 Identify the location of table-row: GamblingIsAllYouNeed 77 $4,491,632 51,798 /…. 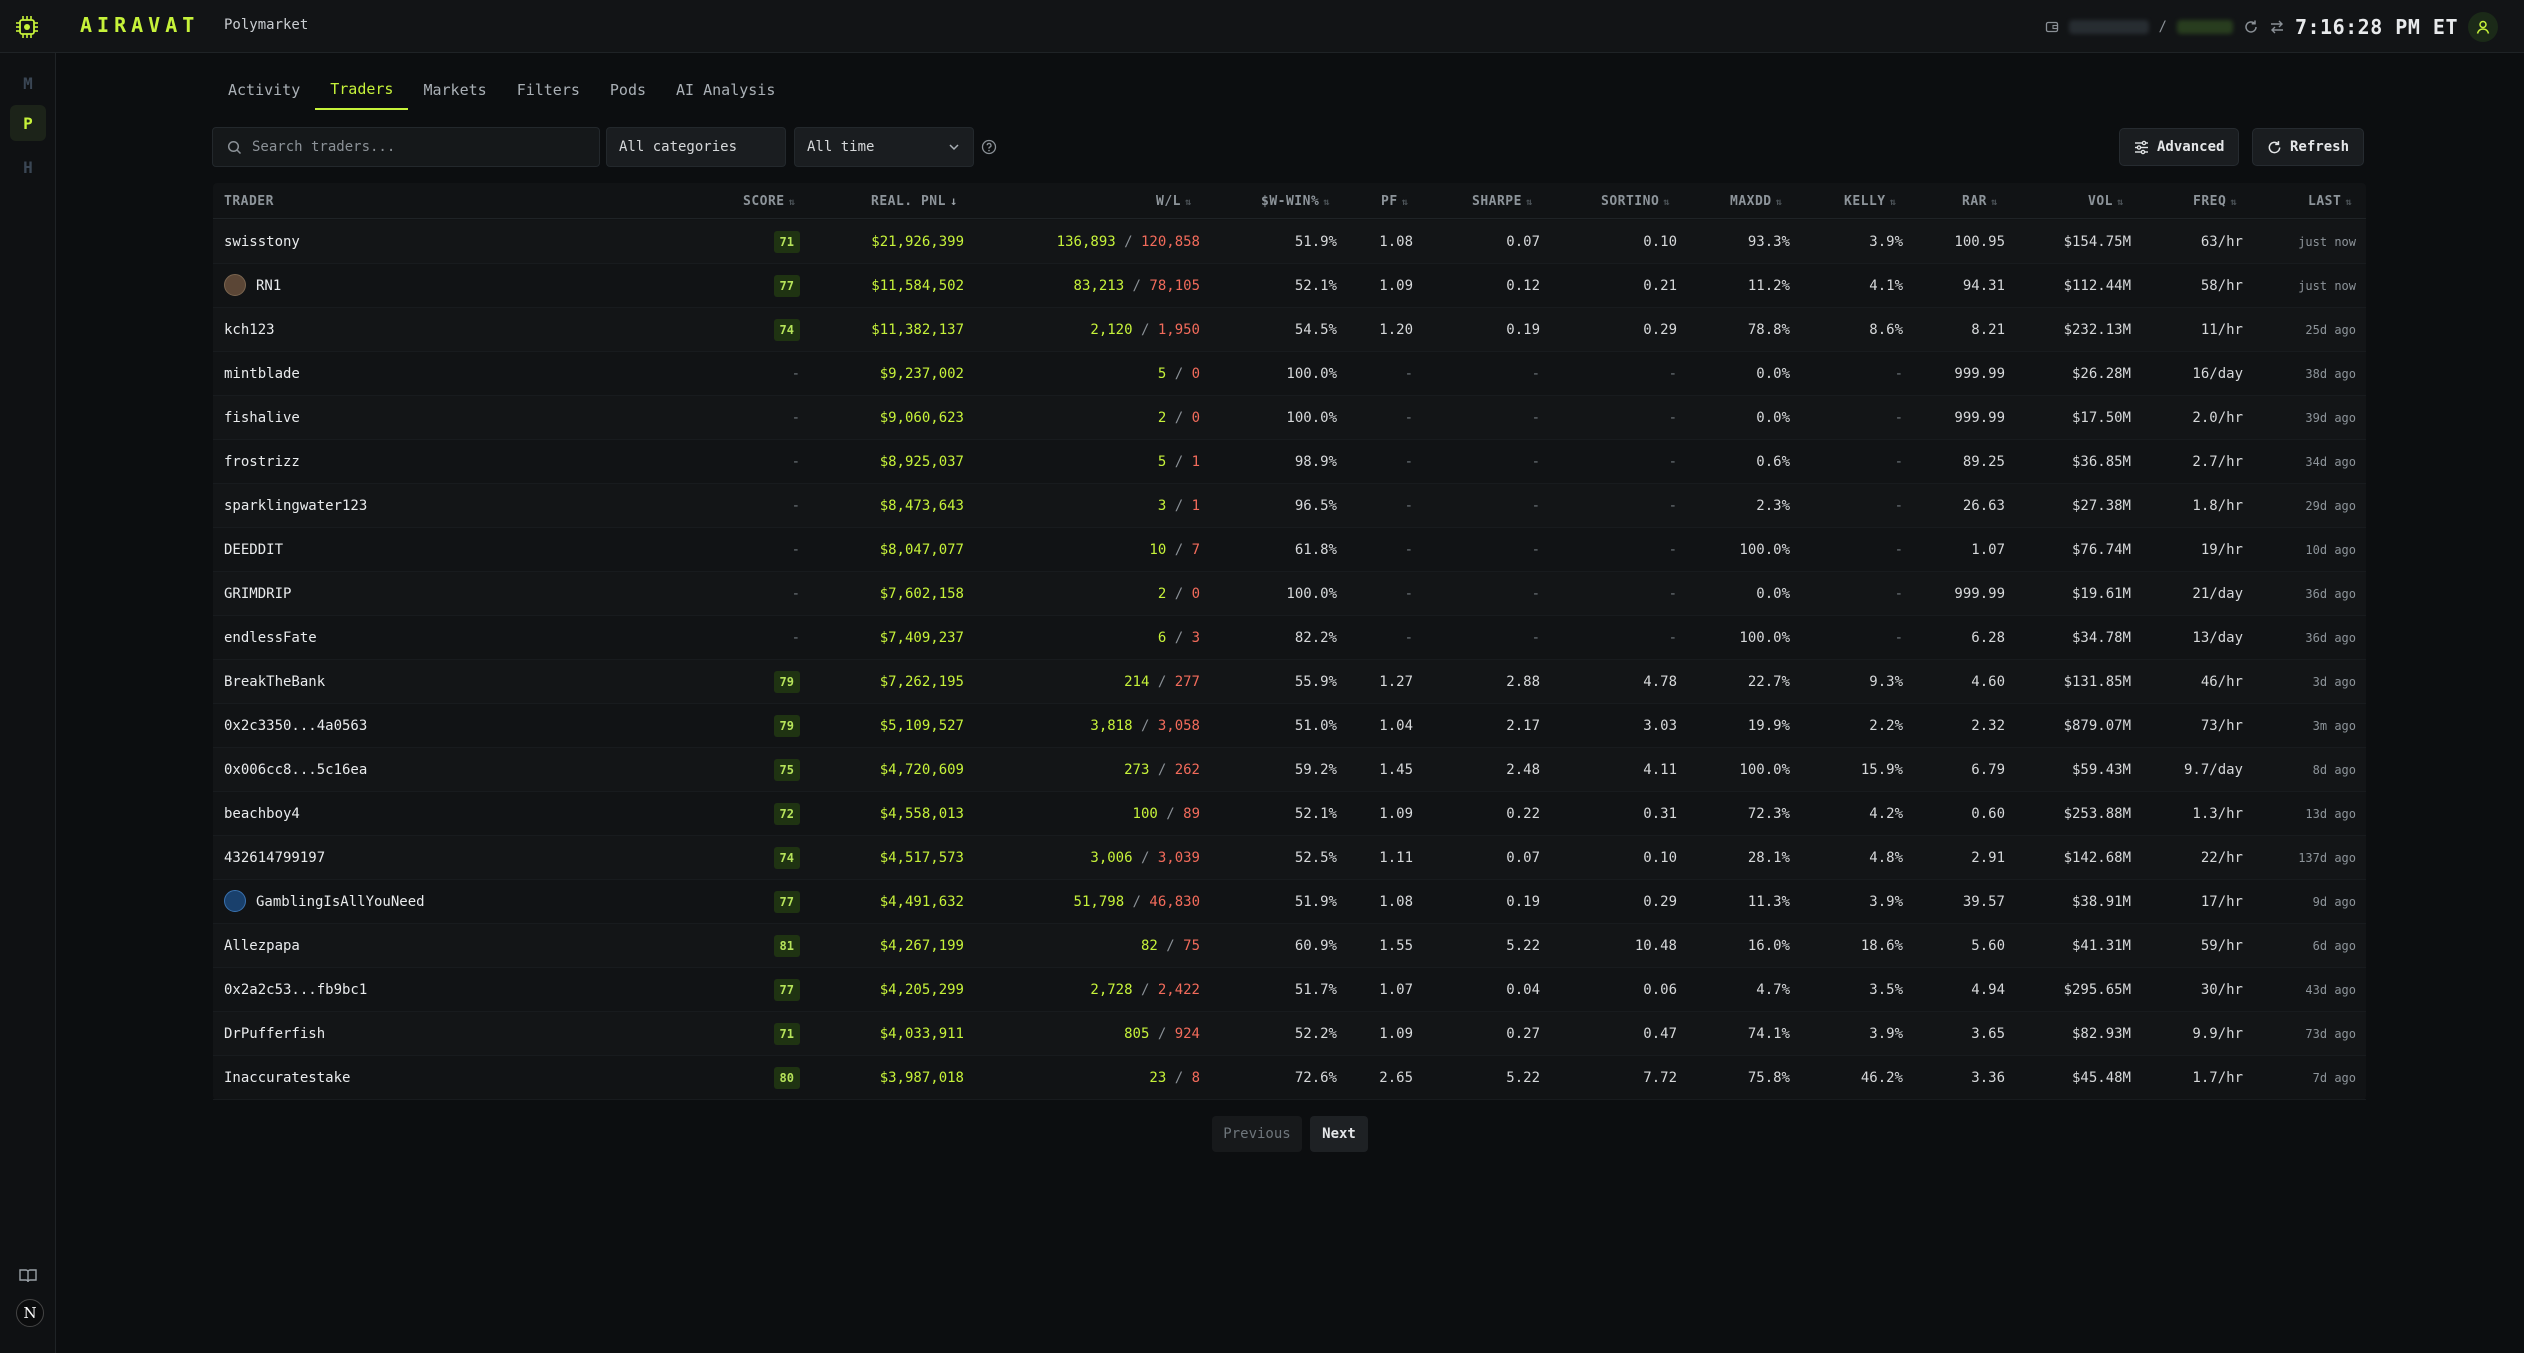
(1289, 902).